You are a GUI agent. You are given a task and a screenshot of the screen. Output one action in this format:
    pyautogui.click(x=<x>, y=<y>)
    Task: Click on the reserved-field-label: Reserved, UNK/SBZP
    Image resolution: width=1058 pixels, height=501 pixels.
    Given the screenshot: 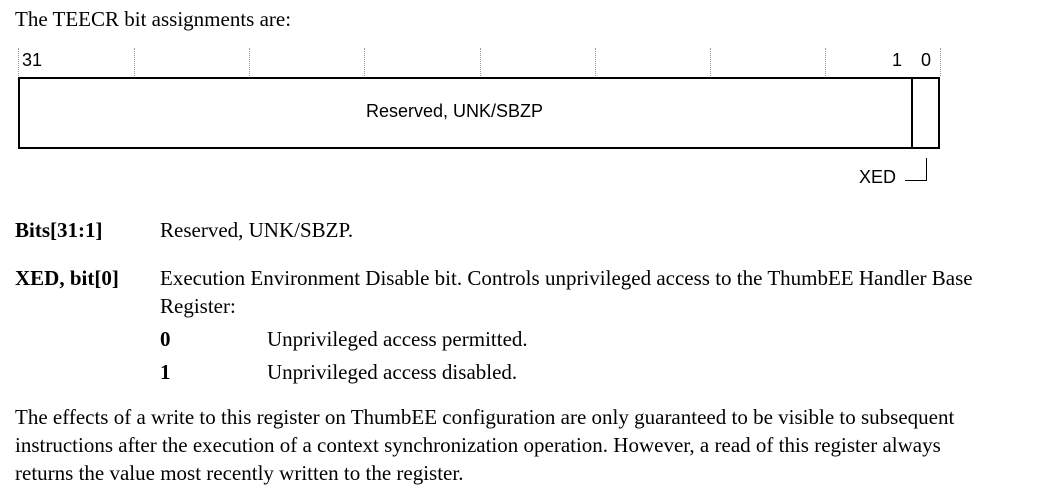 What is the action you would take?
    pyautogui.click(x=455, y=111)
    